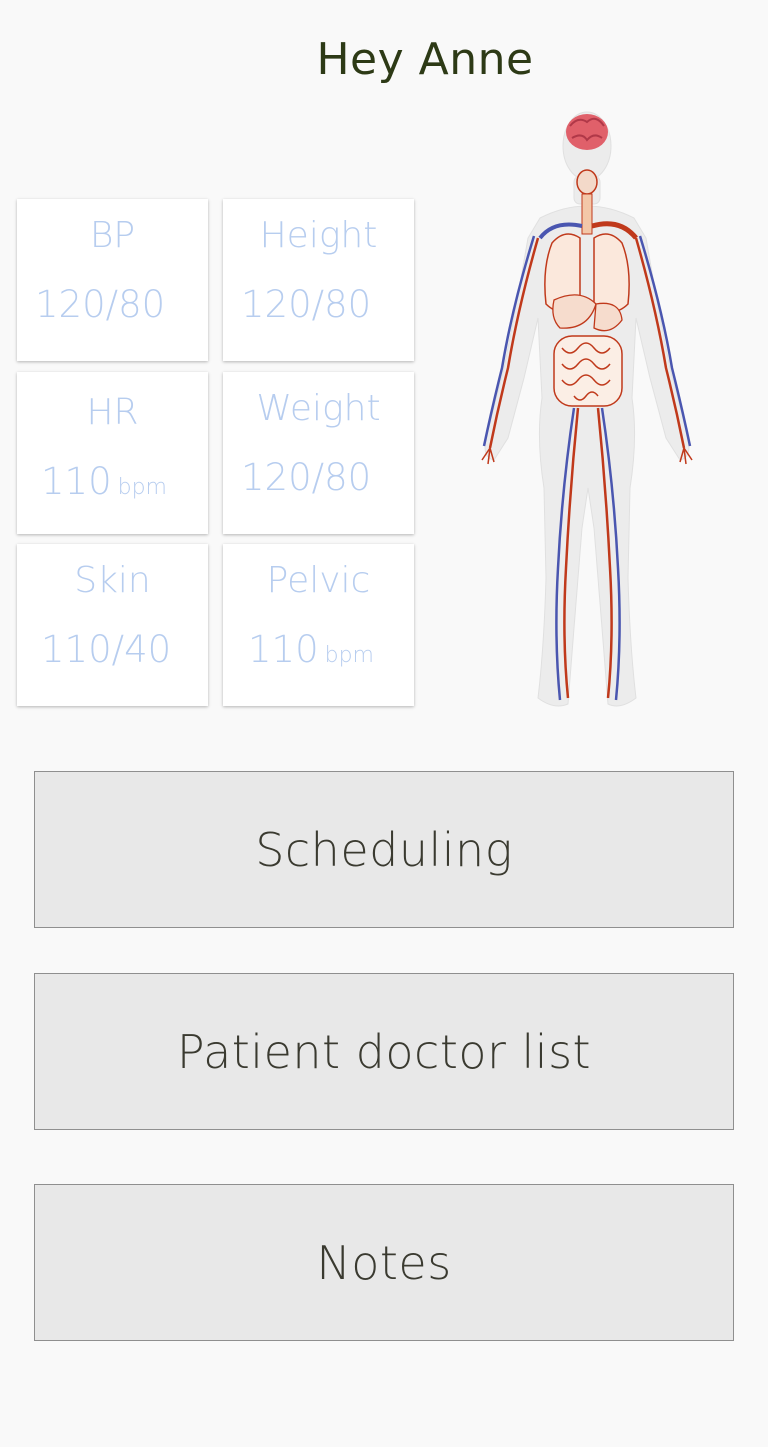 The width and height of the screenshot is (768, 1447). Describe the element at coordinates (112, 453) in the screenshot. I see `vital-card-hr: HR 110 bpm` at that location.